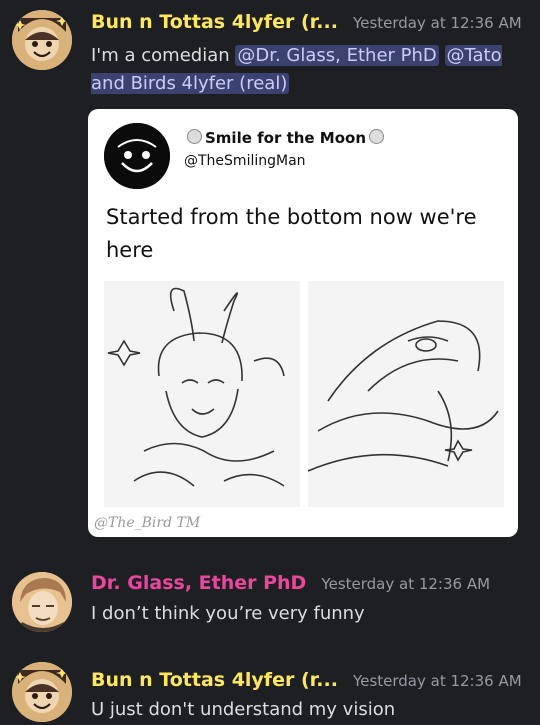 This screenshot has width=540, height=725. What do you see at coordinates (147, 523) in the screenshot?
I see `tweet-watermark: @The_Bird TM` at bounding box center [147, 523].